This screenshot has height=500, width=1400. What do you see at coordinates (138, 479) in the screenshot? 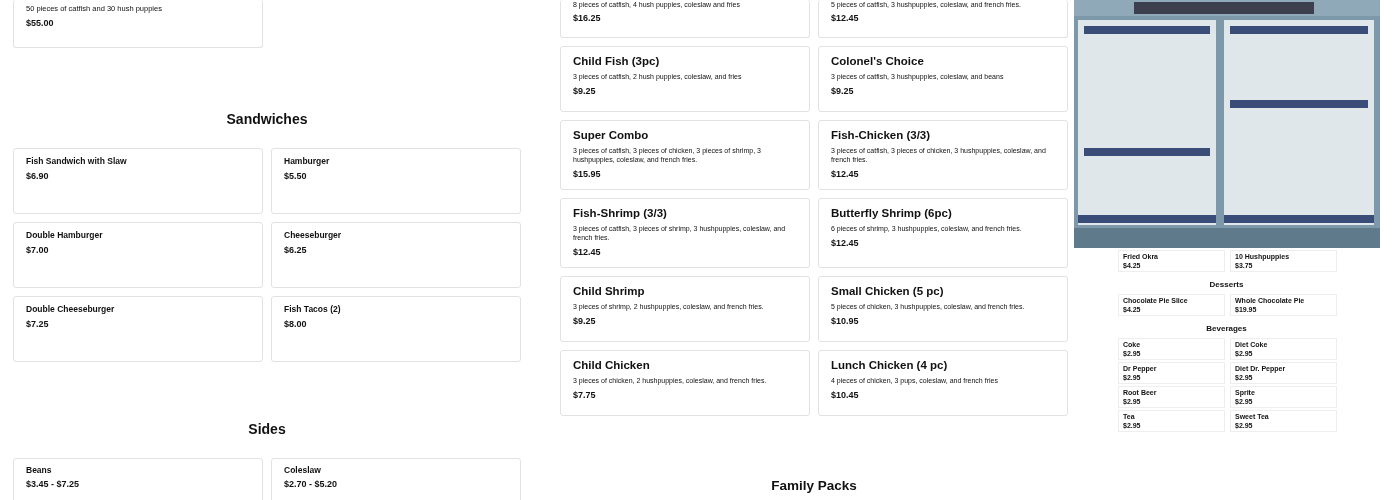
I see `menu-card: Beans $3.45 - $7.25` at bounding box center [138, 479].